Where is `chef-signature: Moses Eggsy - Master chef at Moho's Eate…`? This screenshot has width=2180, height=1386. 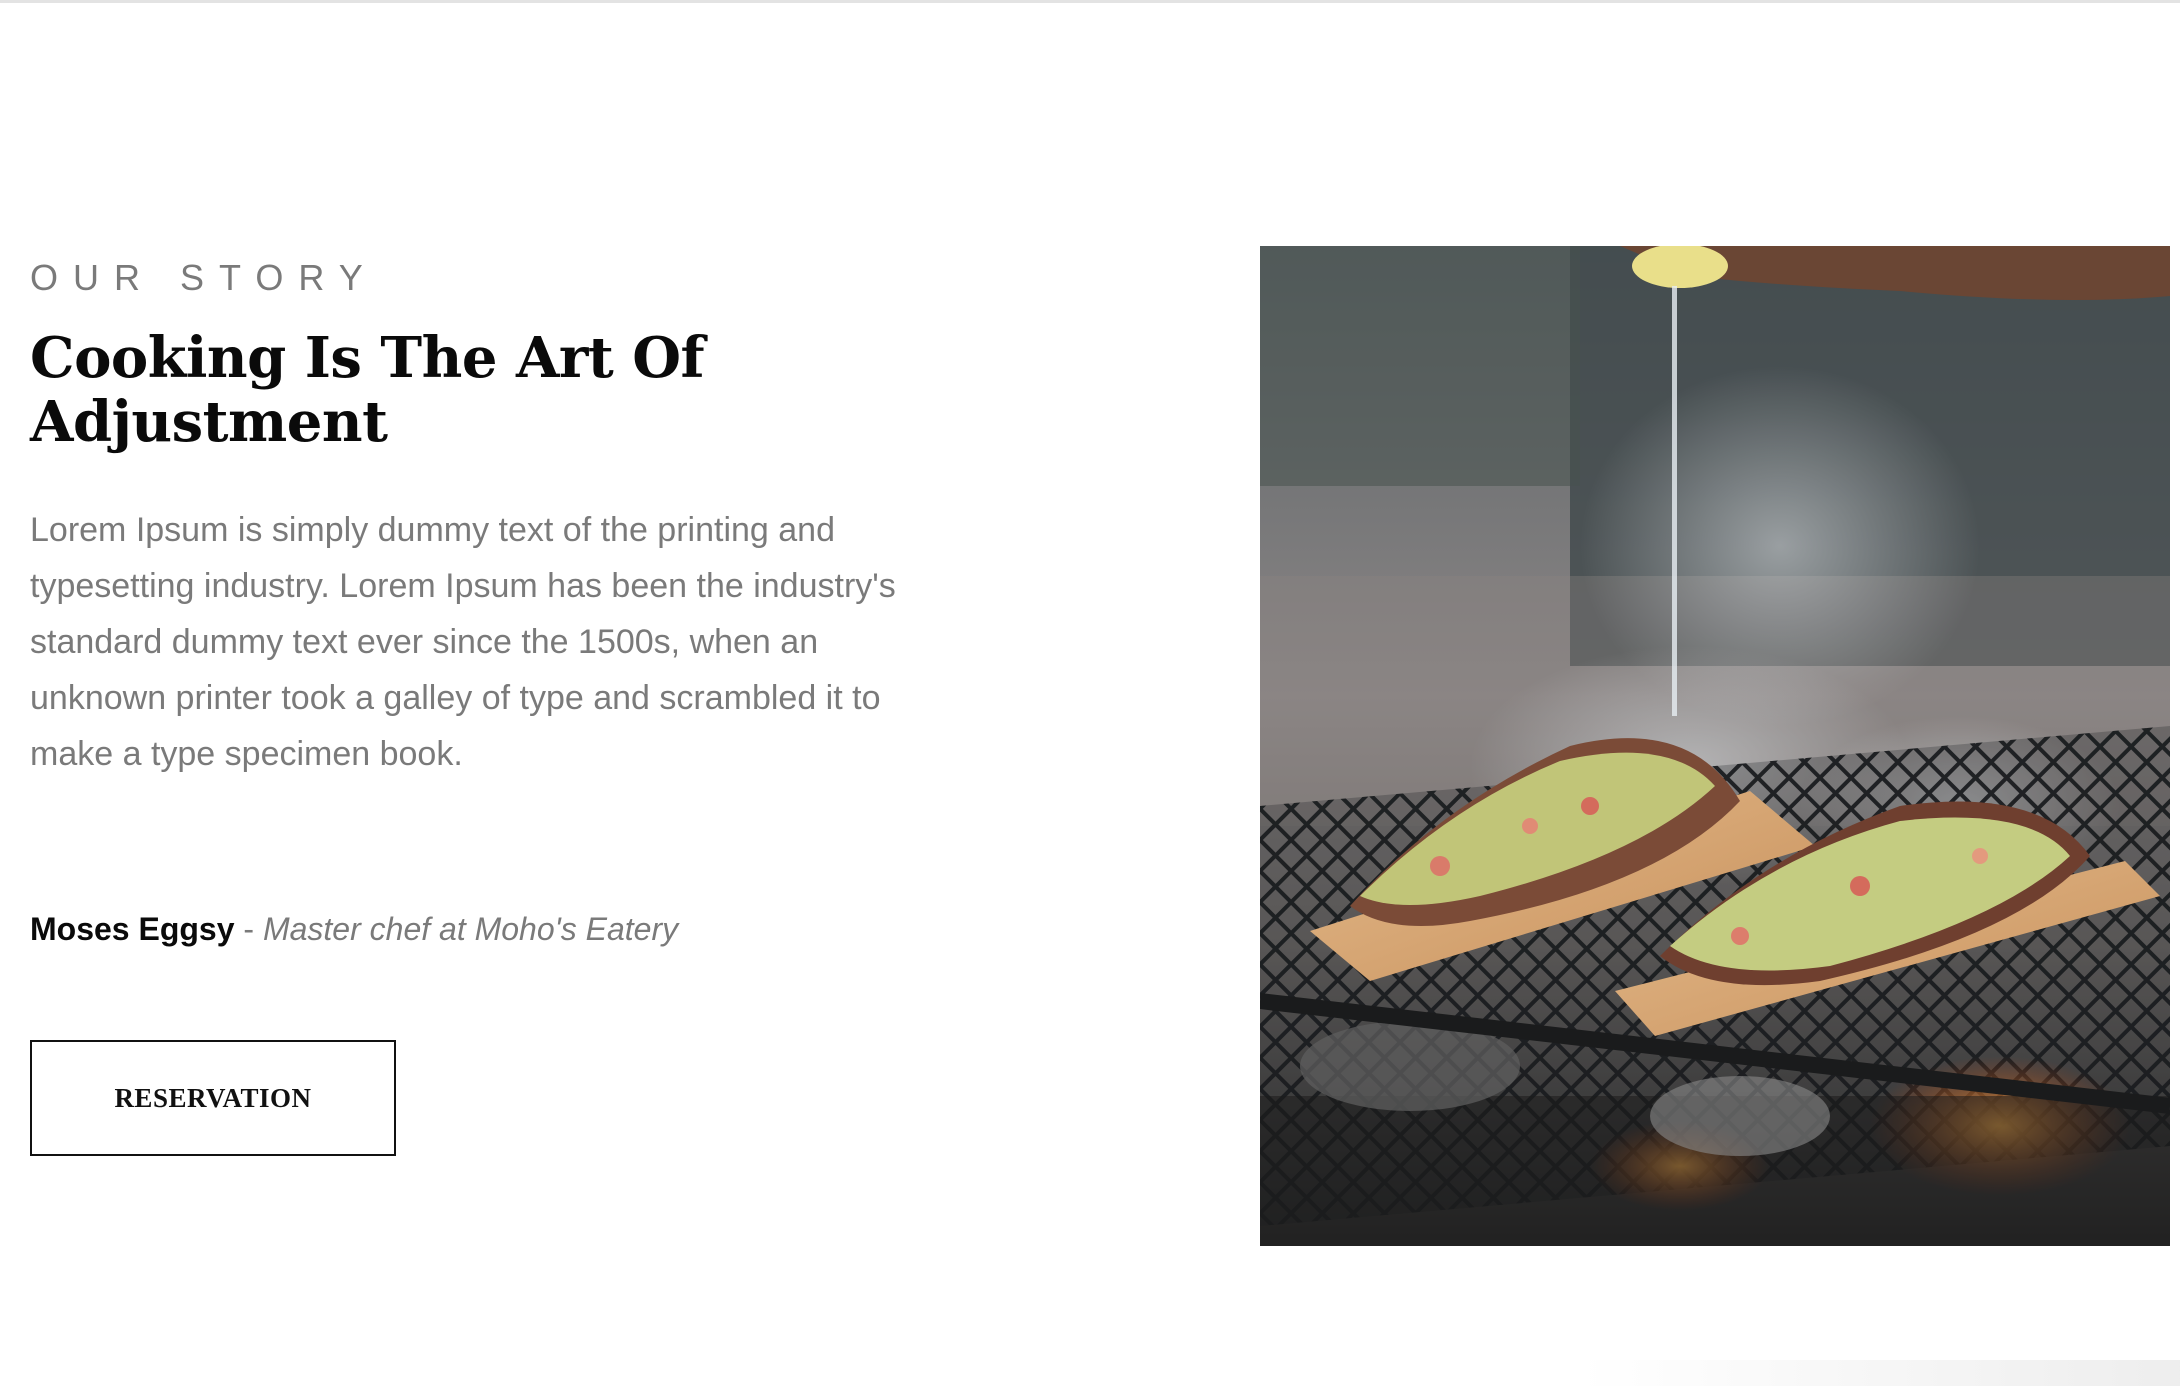 chef-signature: Moses Eggsy - Master chef at Moho's Eate… is located at coordinates (354, 929).